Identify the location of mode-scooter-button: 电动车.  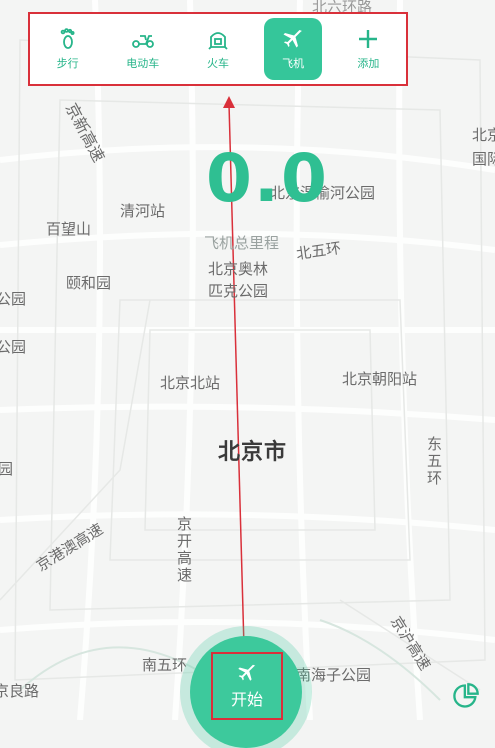
(143, 49).